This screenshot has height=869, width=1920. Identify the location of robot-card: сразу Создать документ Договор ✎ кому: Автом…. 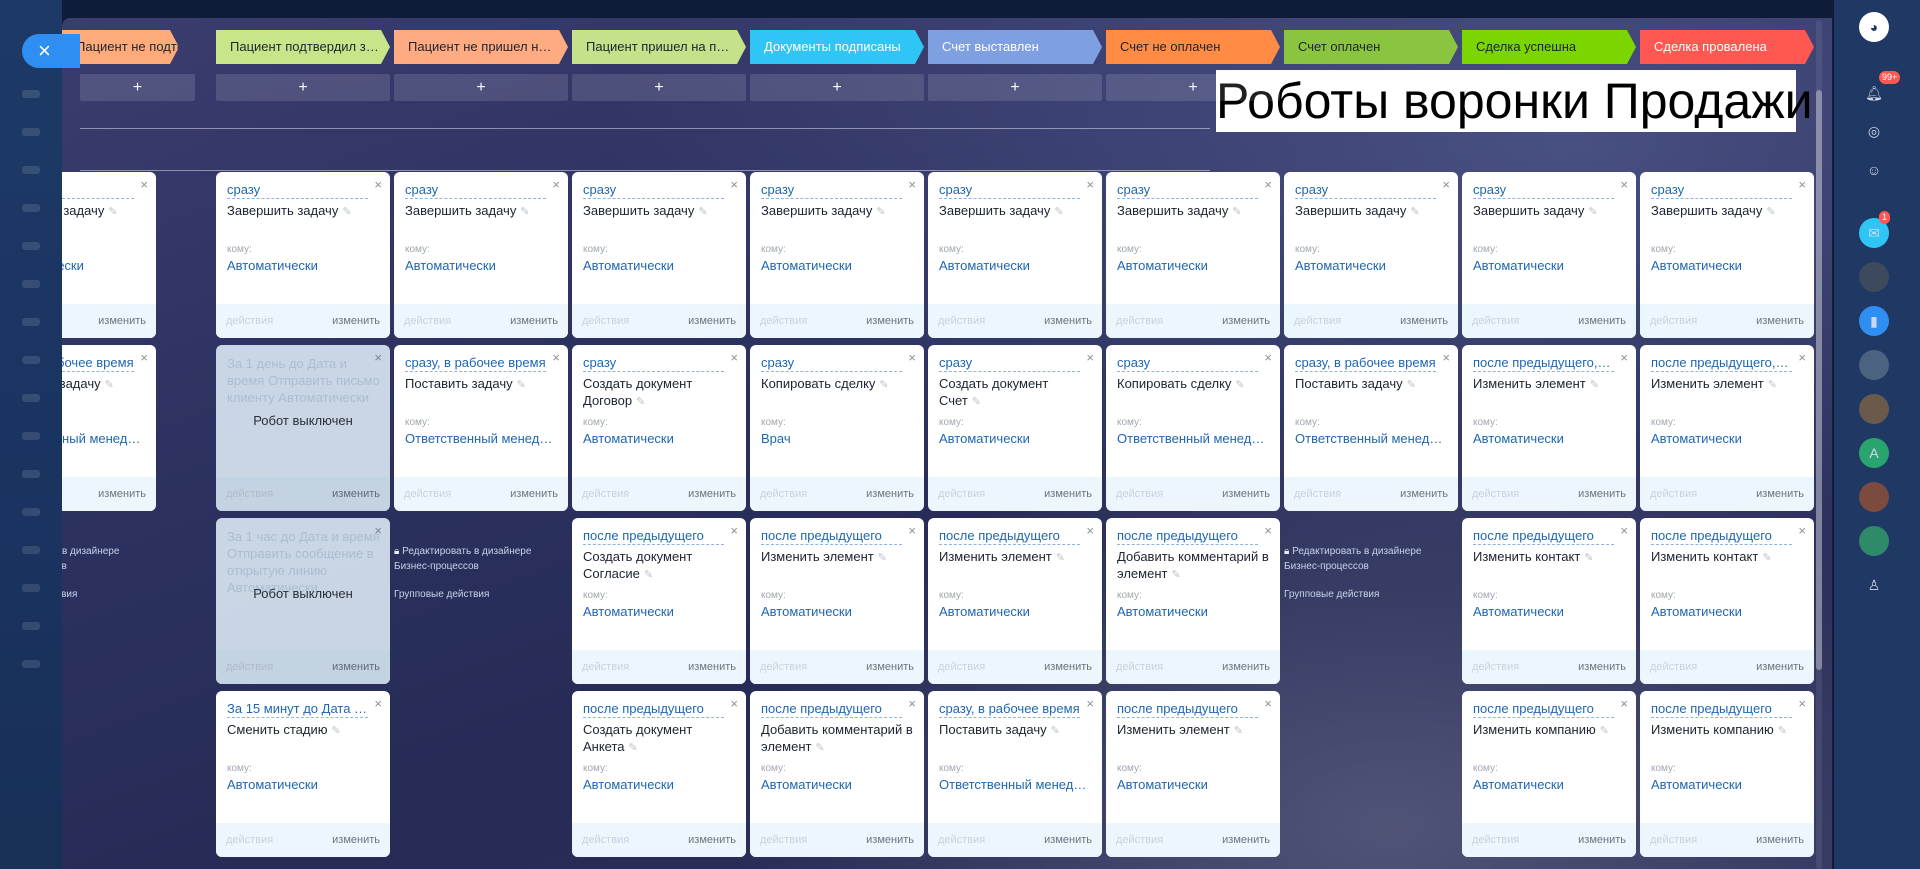
(659, 428).